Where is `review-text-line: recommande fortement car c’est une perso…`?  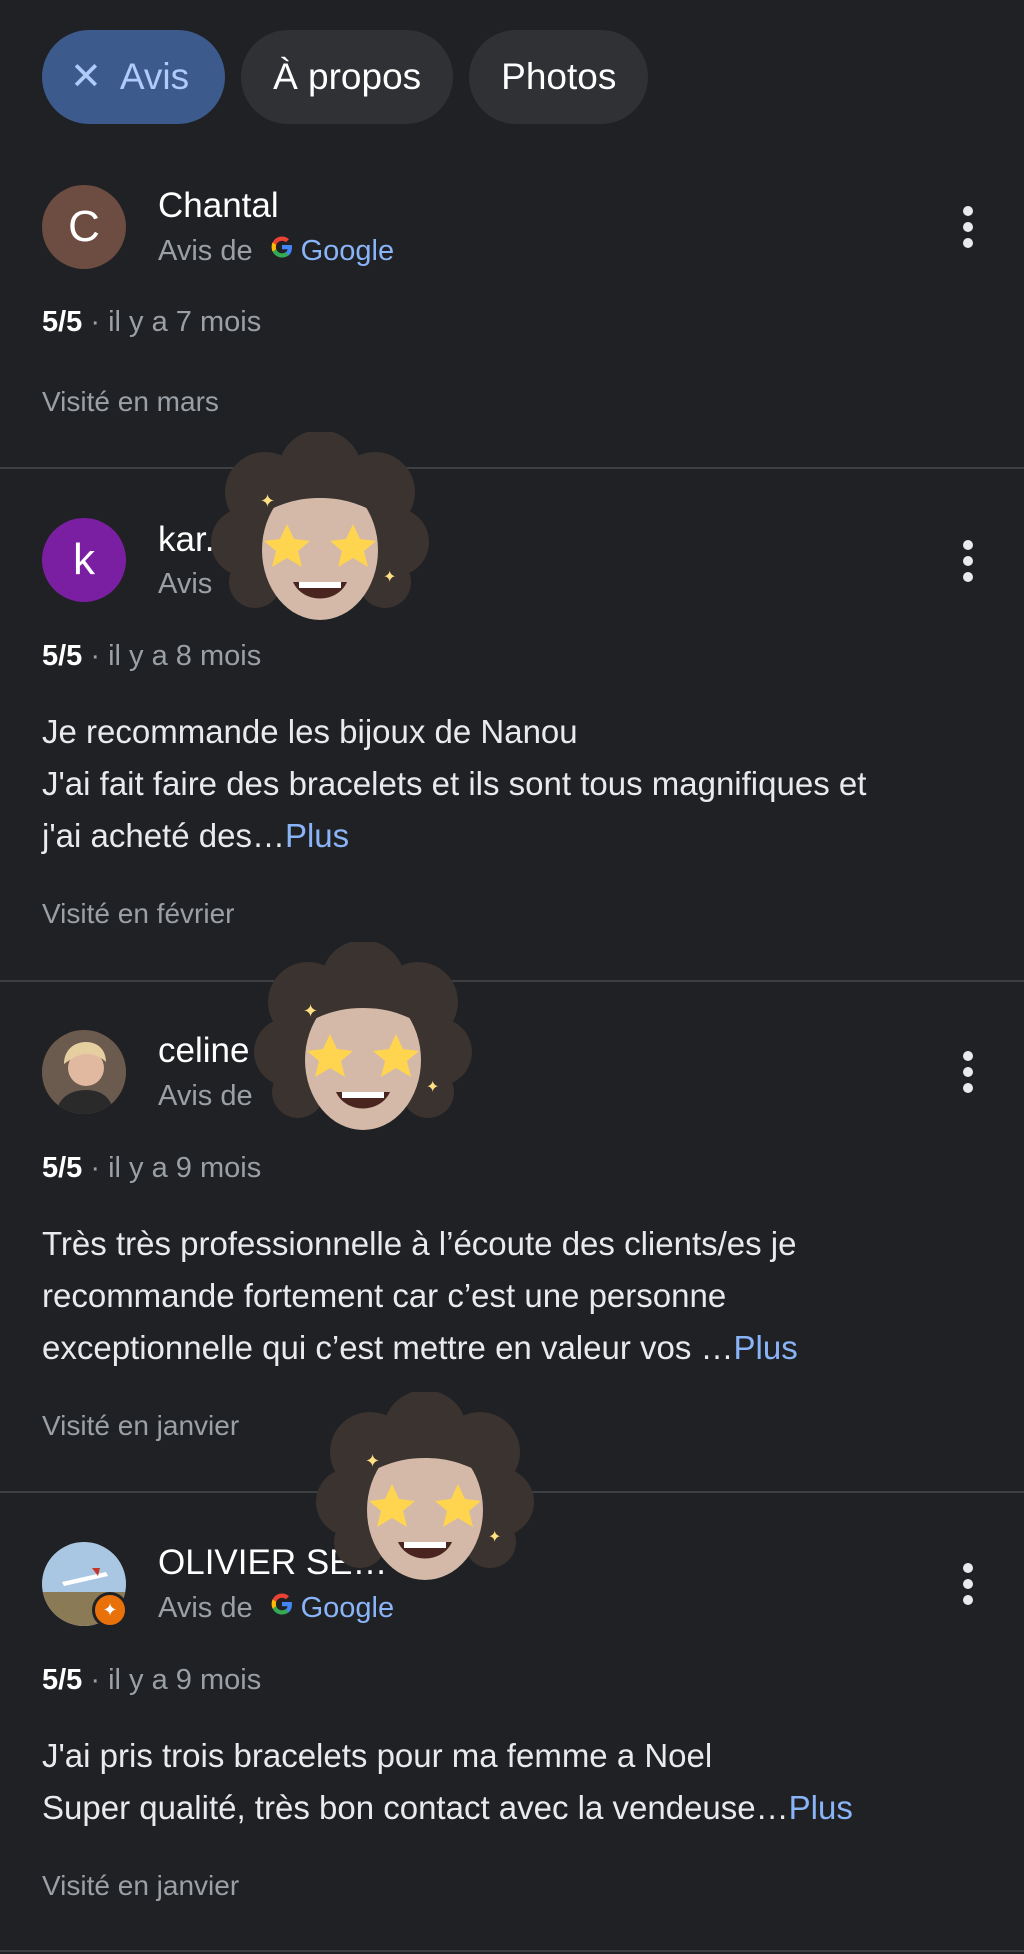
review-text-line: recommande fortement car c’est une perso… is located at coordinates (384, 1295).